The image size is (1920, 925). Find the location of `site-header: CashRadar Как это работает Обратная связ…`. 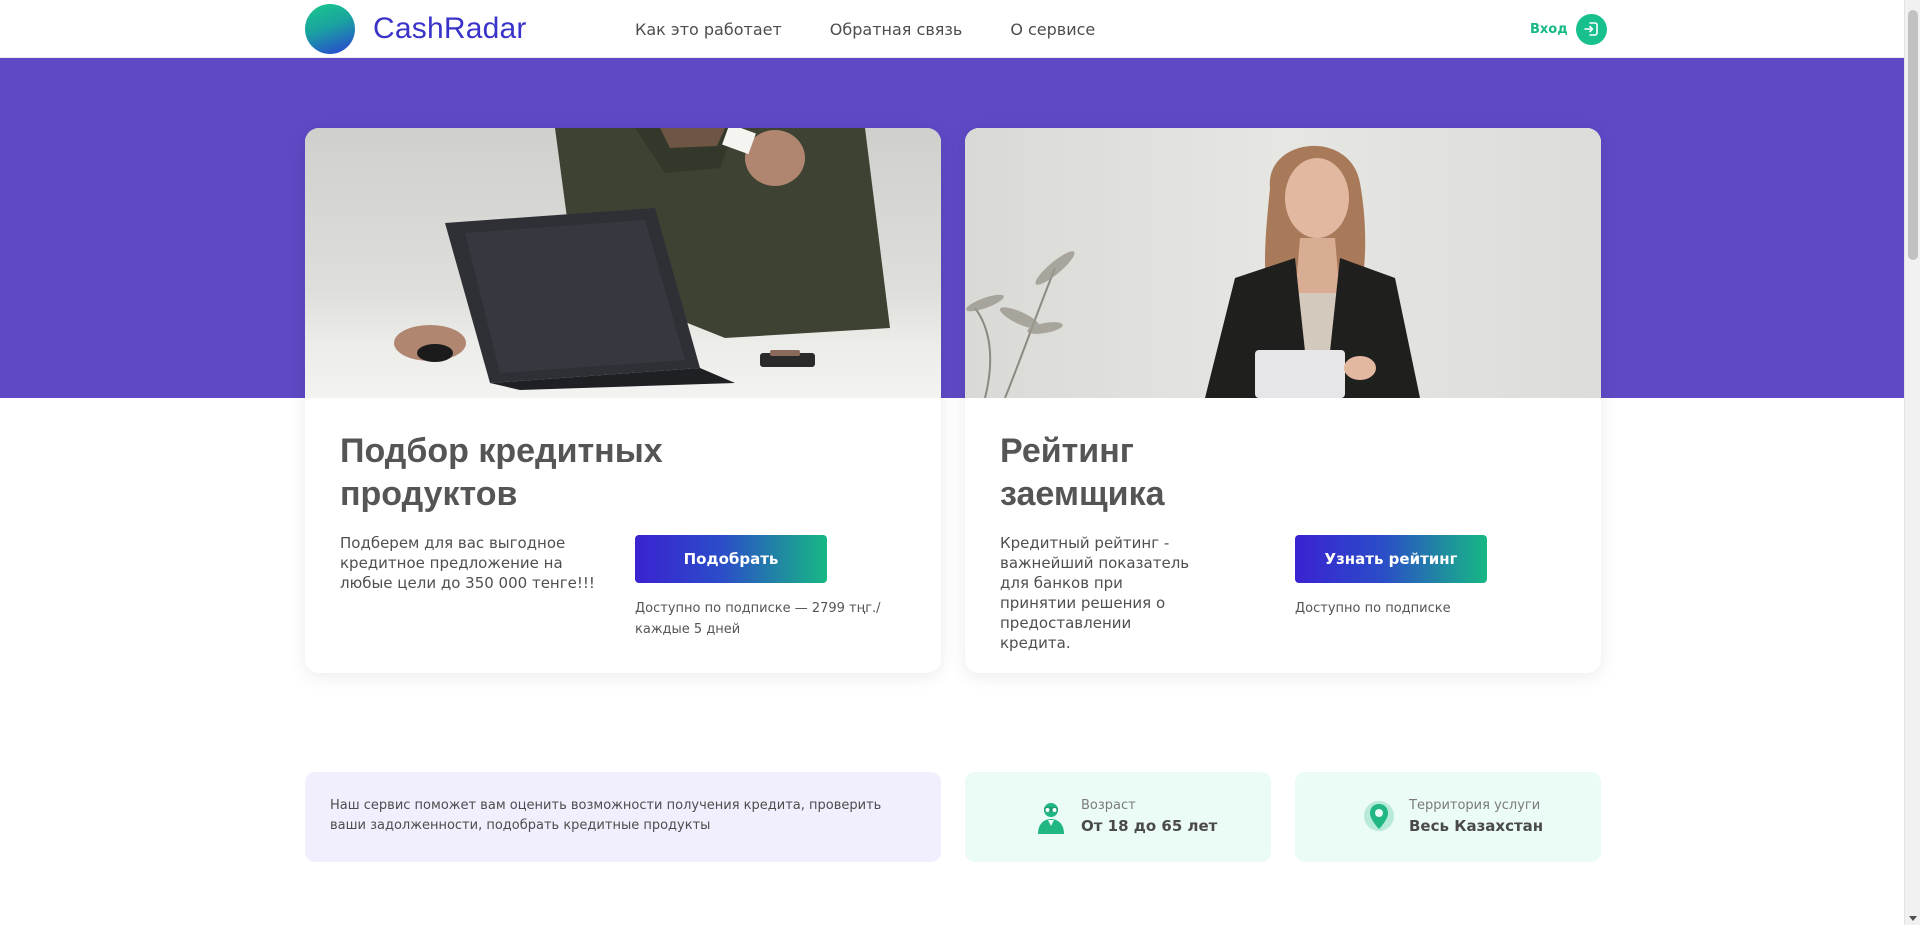

site-header: CashRadar Как это работает Обратная связ… is located at coordinates (952, 29).